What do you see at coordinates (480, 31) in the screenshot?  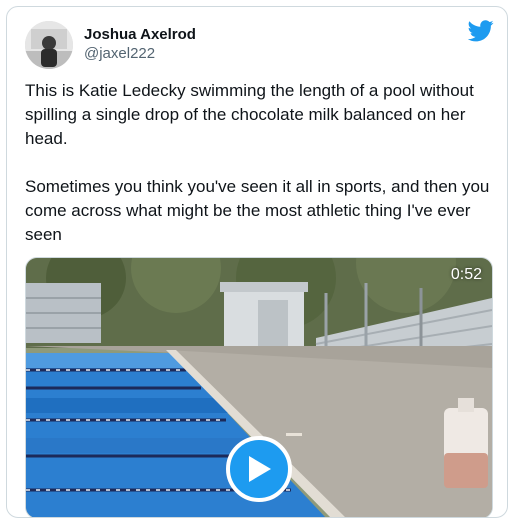 I see `twitter-bird-icon` at bounding box center [480, 31].